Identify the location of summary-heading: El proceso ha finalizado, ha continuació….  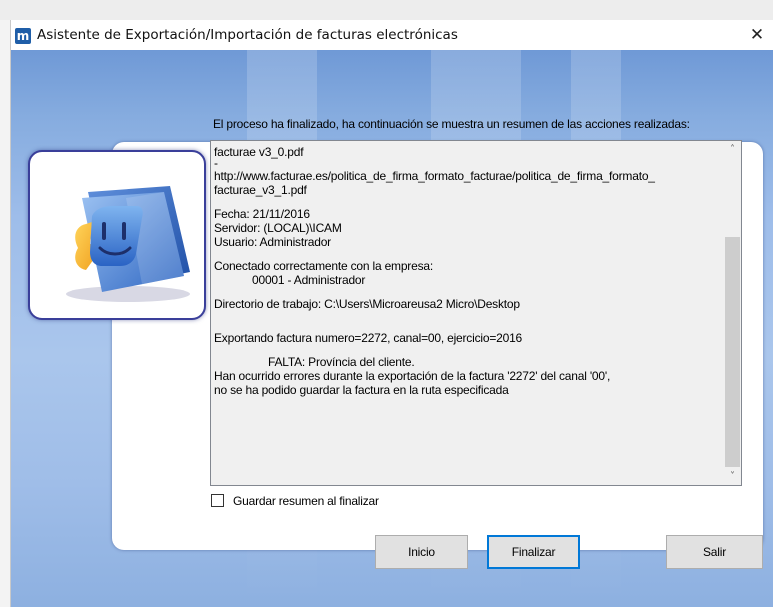
(451, 124).